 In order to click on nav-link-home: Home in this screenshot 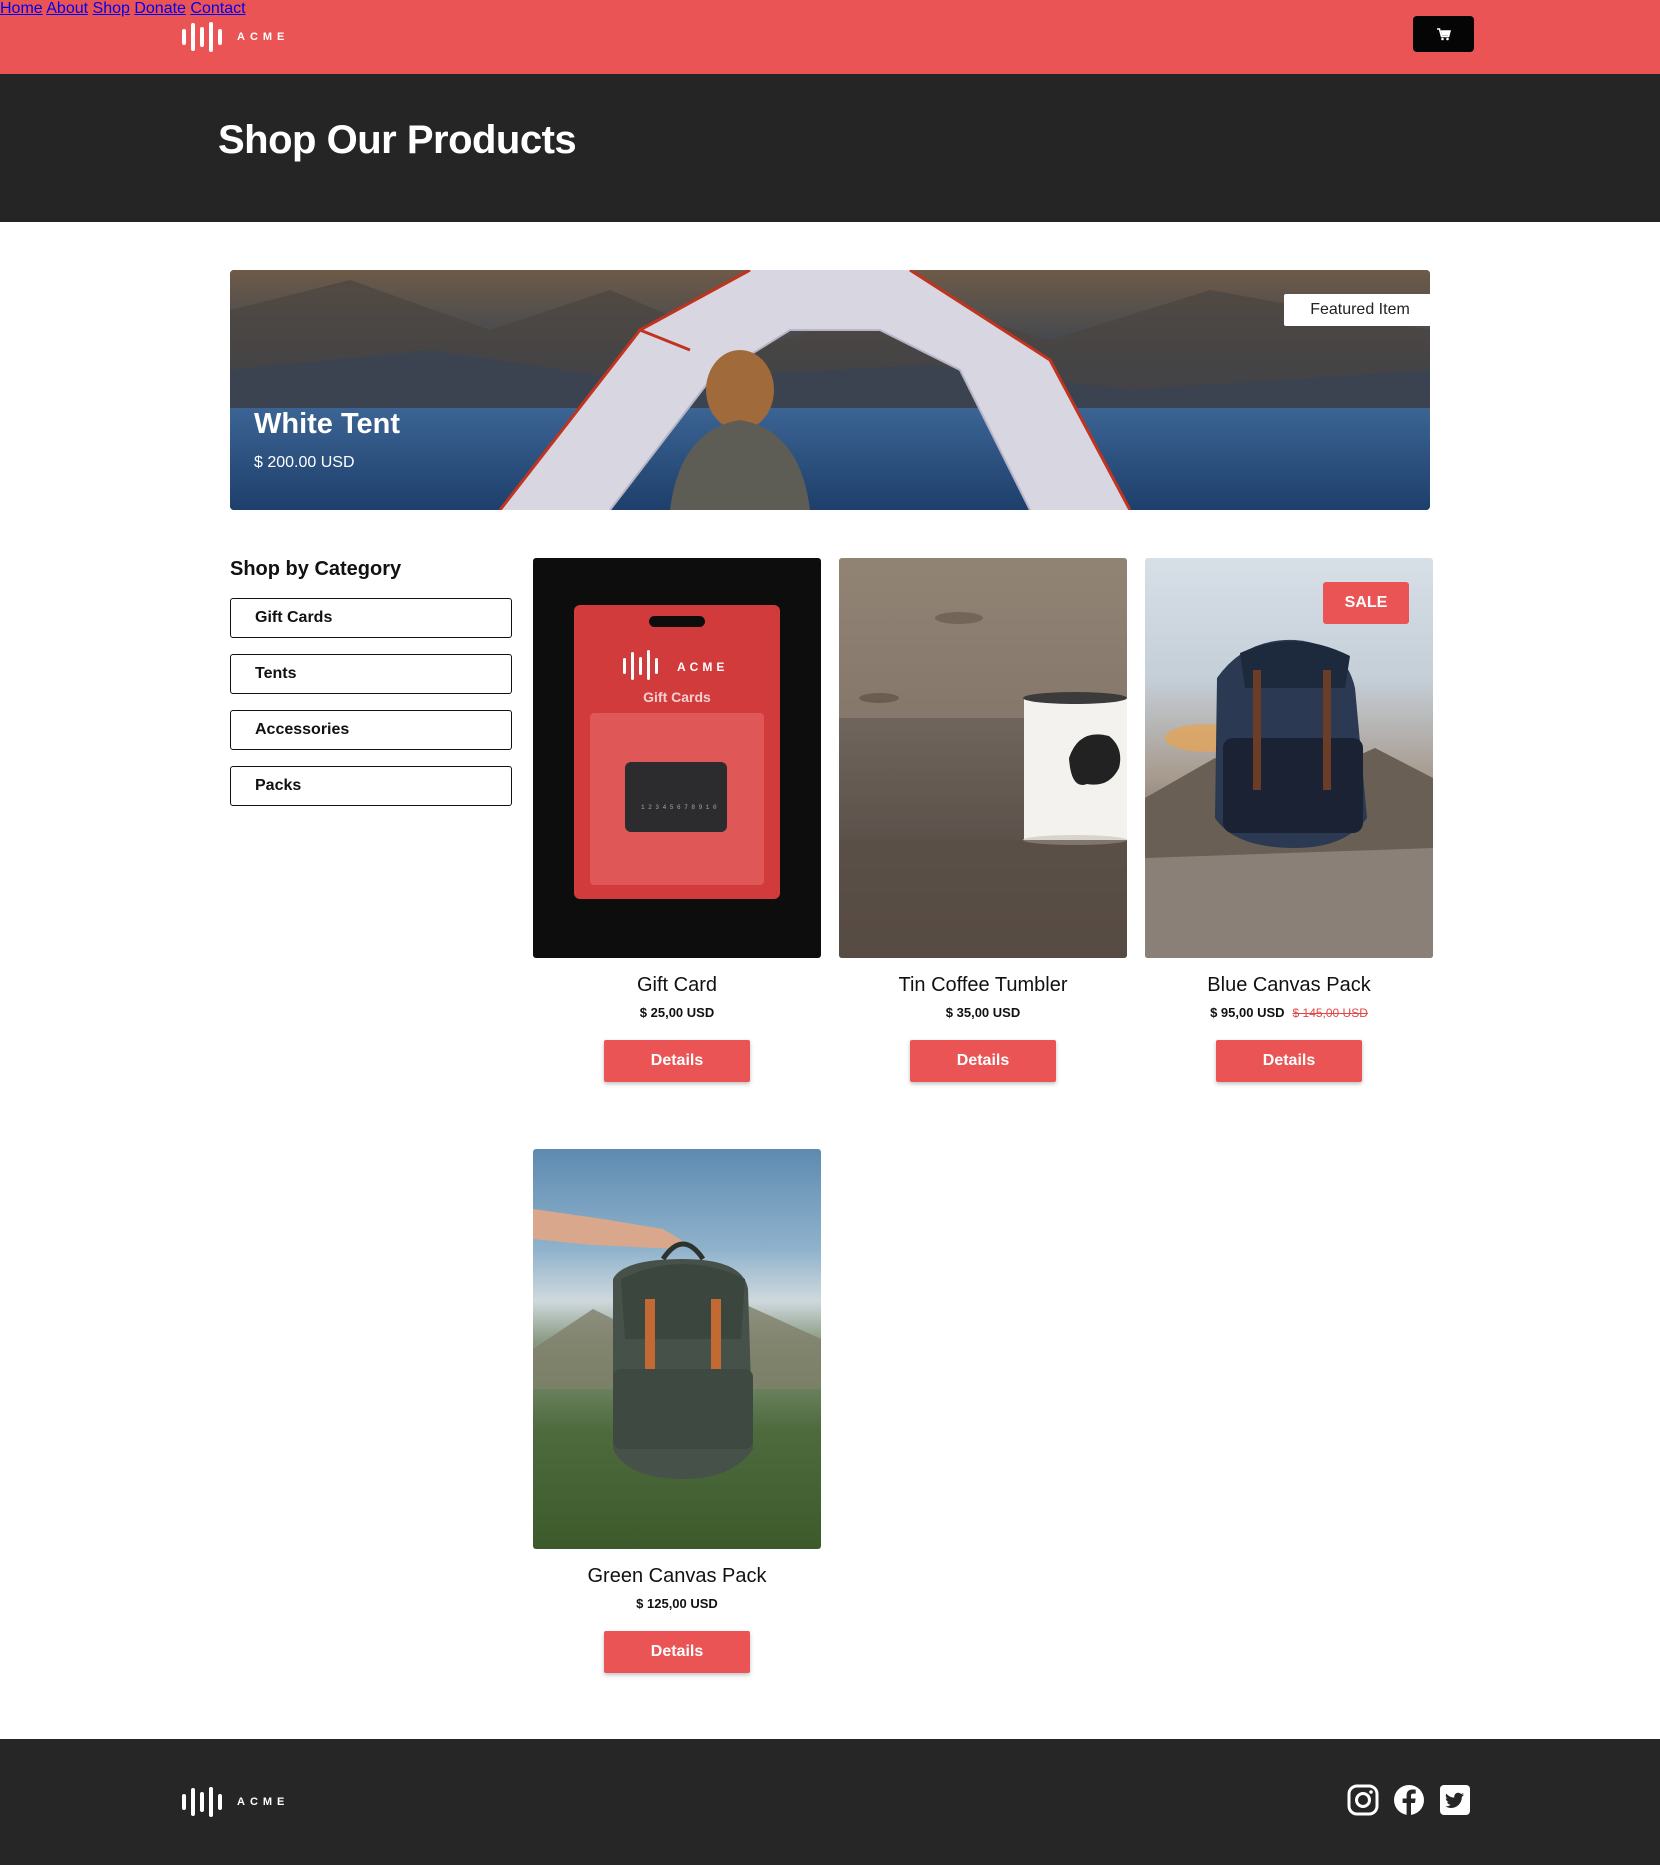, I will do `click(21, 8)`.